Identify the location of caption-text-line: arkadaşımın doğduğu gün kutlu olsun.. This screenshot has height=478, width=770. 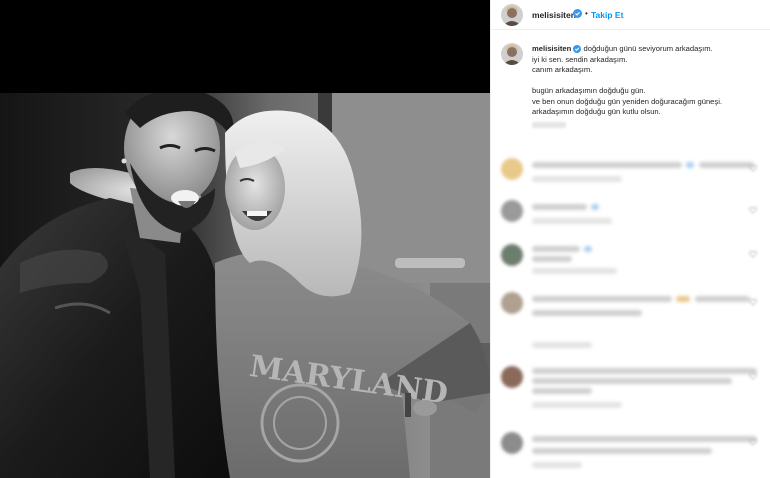
(596, 111).